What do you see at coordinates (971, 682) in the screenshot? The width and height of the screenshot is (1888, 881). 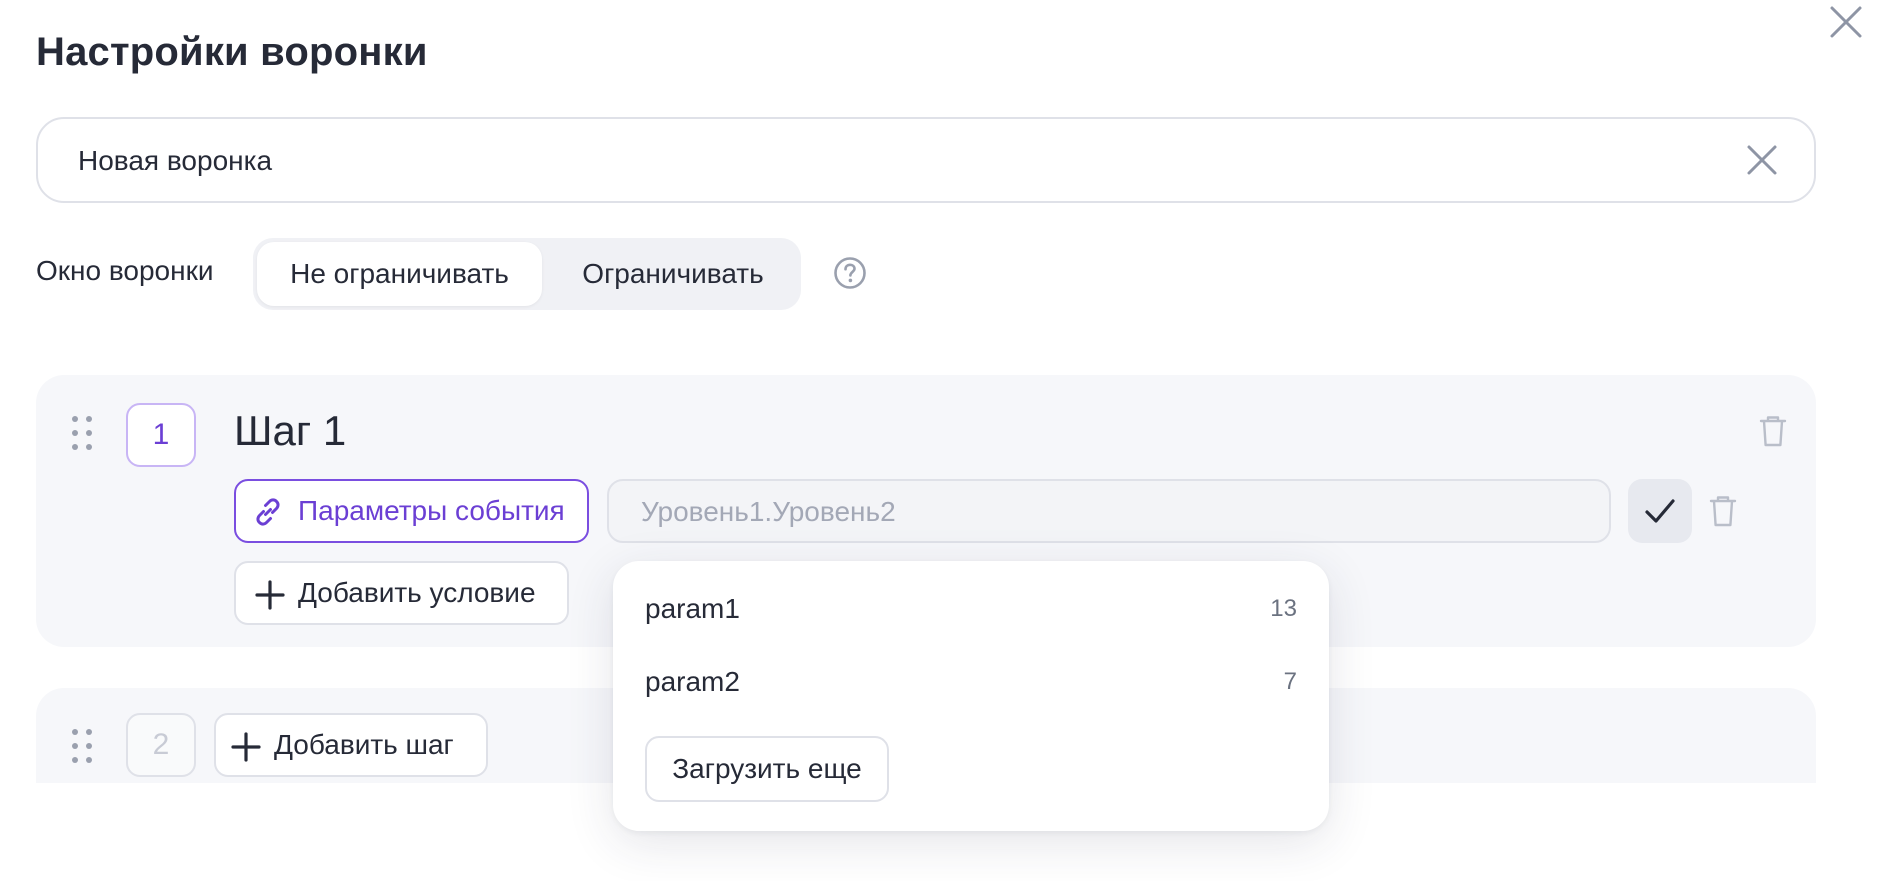 I see `suggestion-item: param2 7` at bounding box center [971, 682].